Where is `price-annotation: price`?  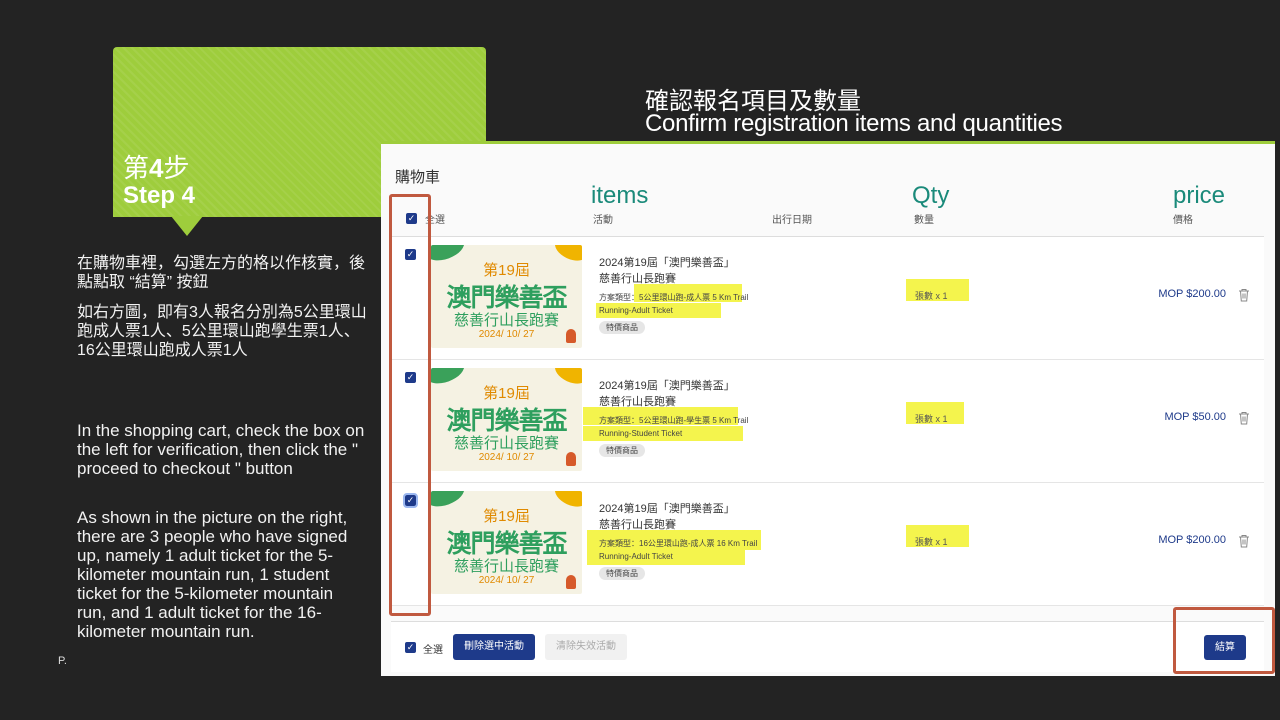 price-annotation: price is located at coordinates (1199, 195).